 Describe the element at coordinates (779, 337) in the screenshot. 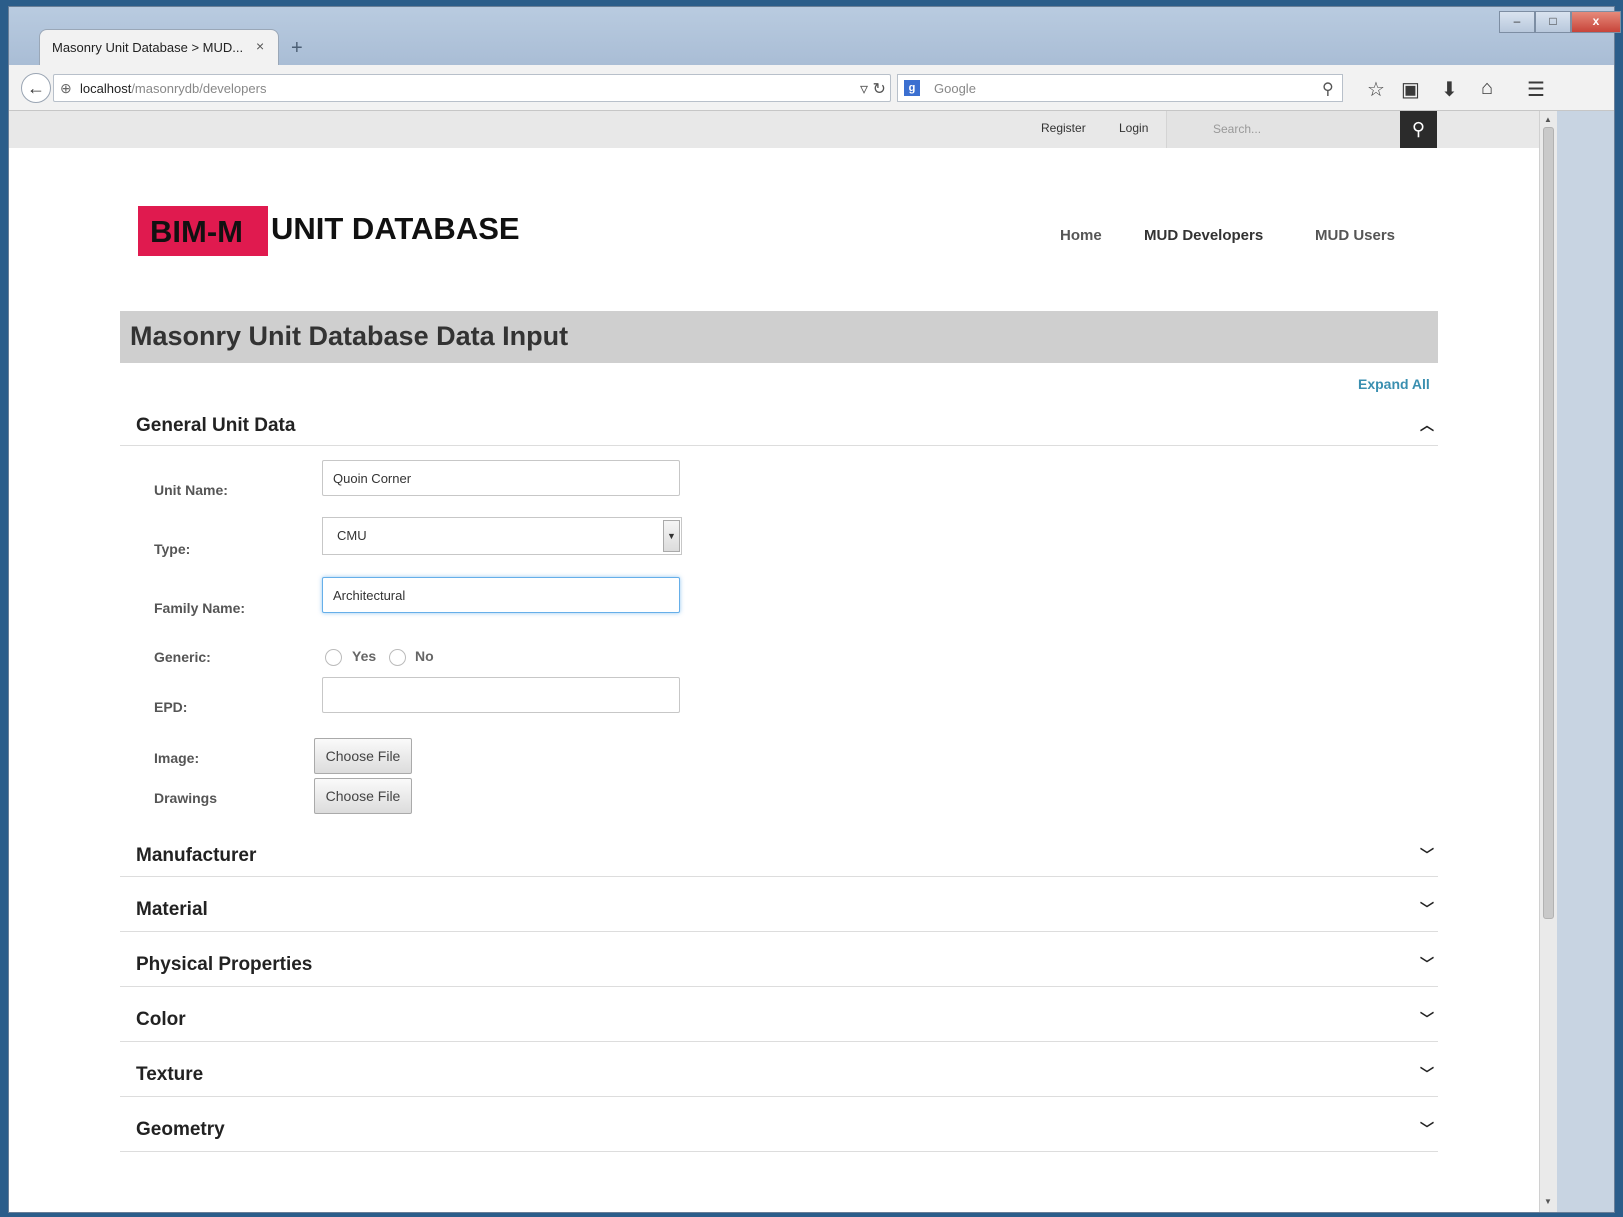

I see `page-title-bar: Masonry Unit Database Data Input` at that location.